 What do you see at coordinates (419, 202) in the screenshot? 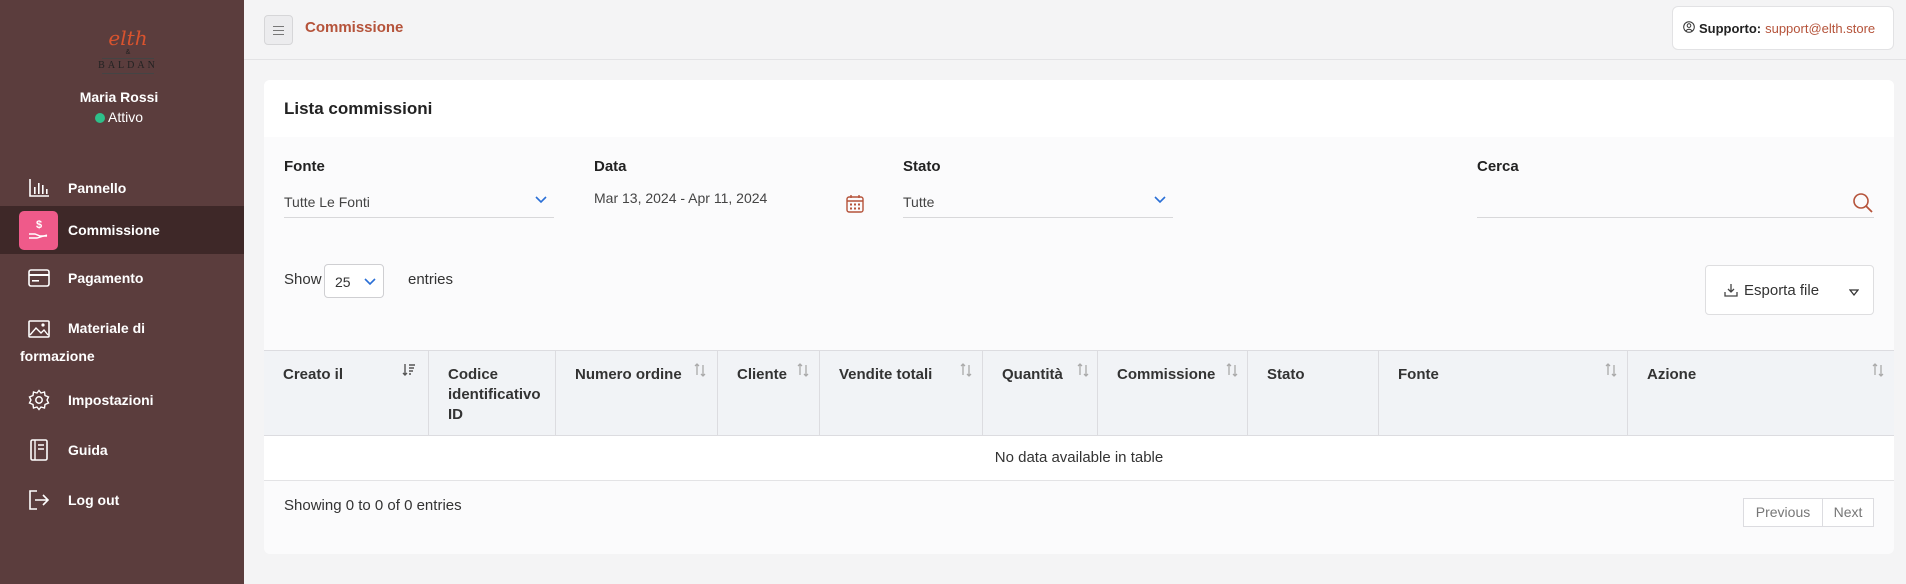
I see `fonte-select: Tutte Le Fonti` at bounding box center [419, 202].